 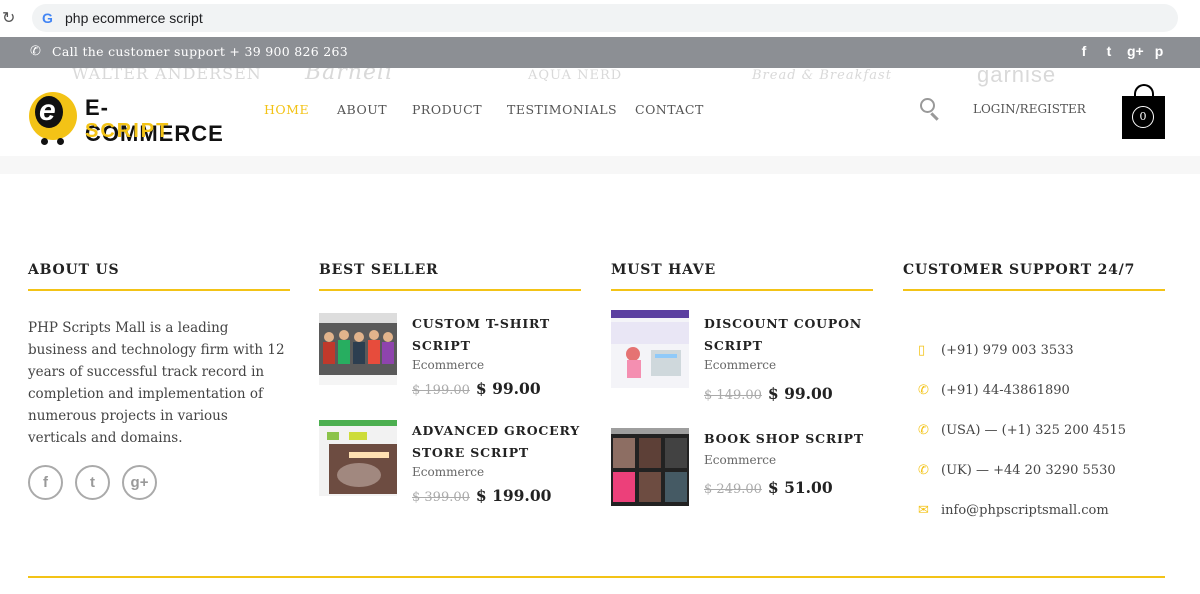 What do you see at coordinates (742, 276) in the screenshot?
I see `must-have-heading: MUST HAVE` at bounding box center [742, 276].